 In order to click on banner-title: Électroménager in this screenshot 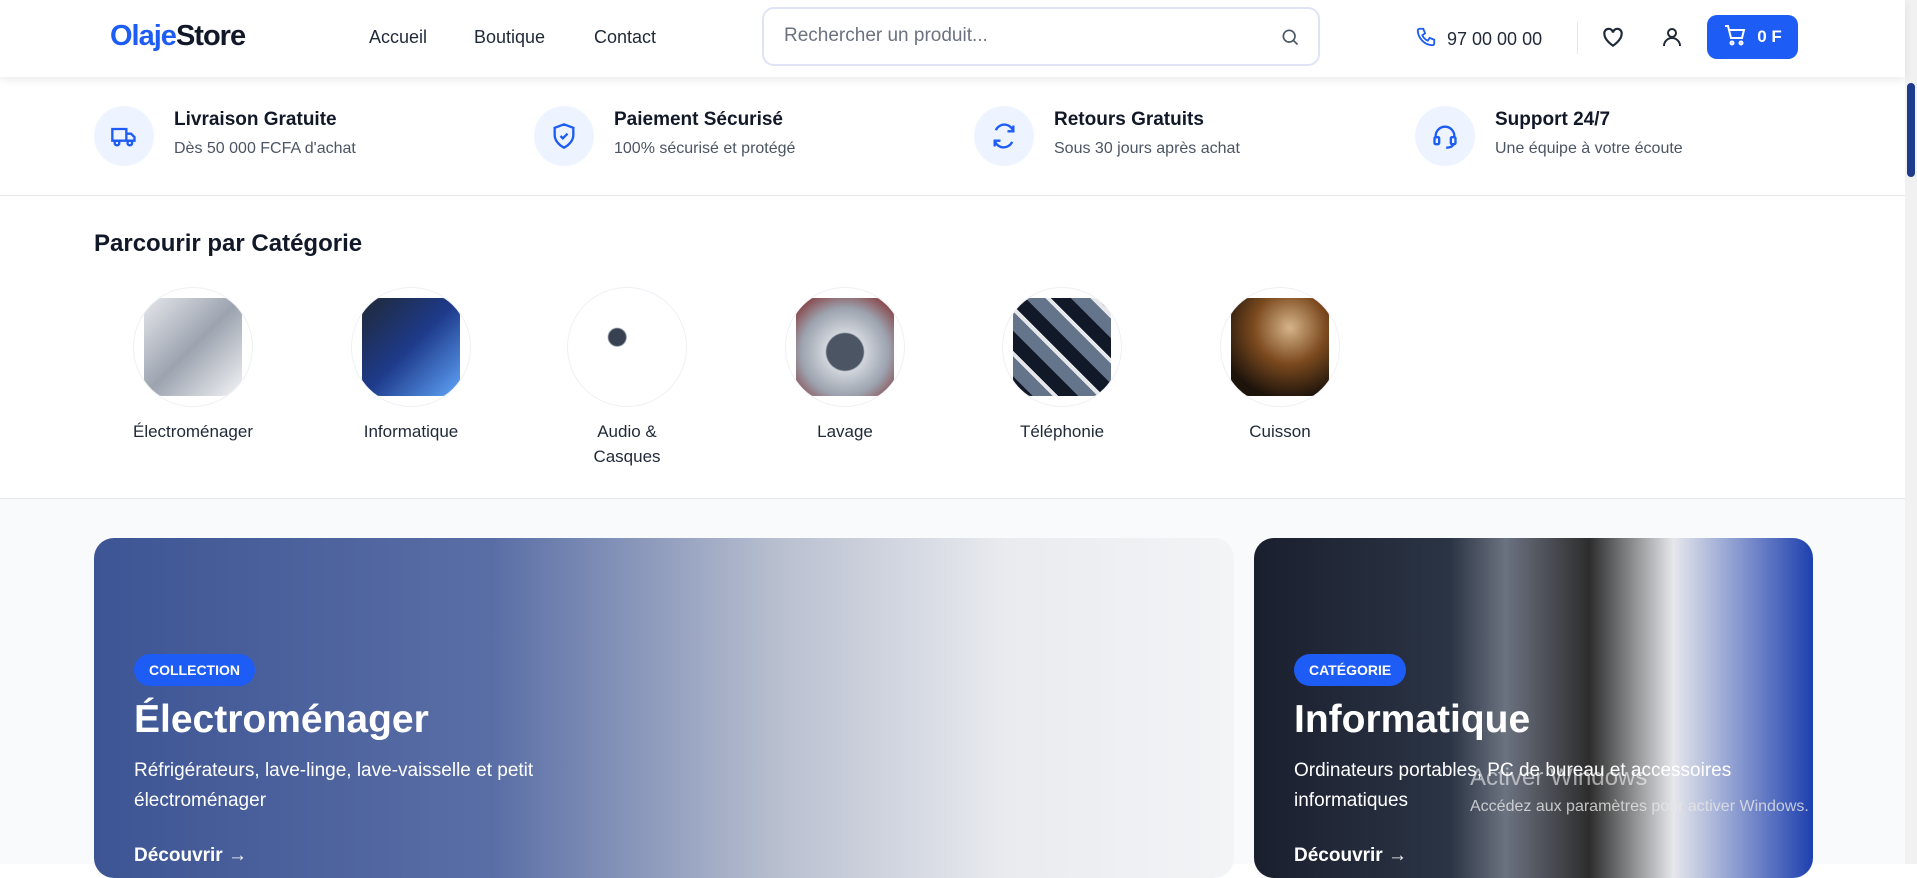, I will do `click(281, 719)`.